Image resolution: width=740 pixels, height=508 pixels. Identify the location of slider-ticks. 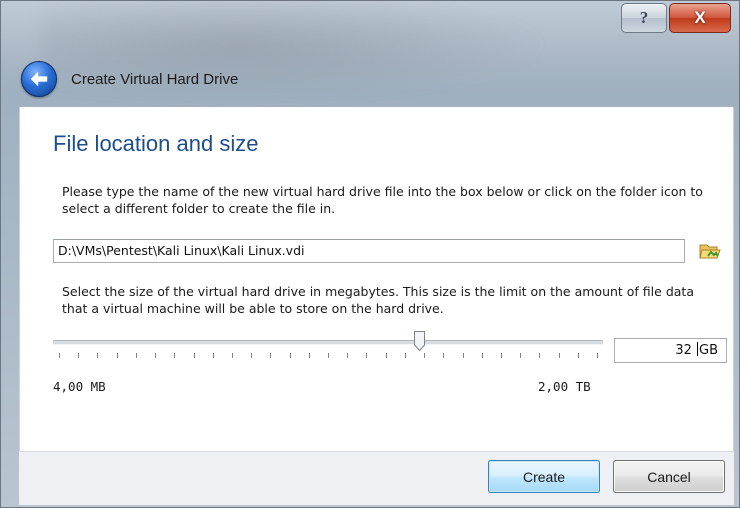
(328, 357).